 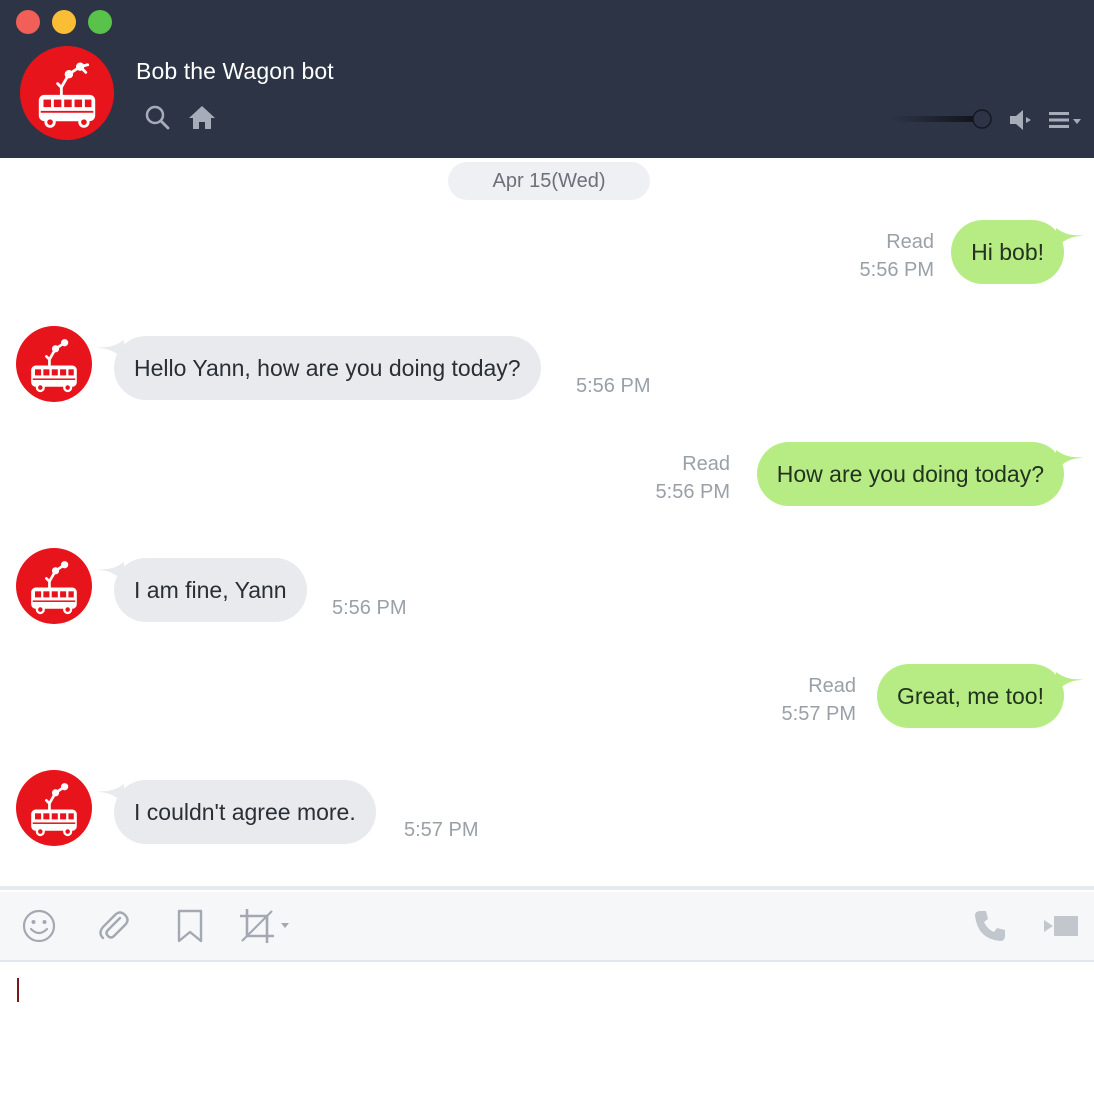 I want to click on window-minimize-button, so click(x=64, y=22).